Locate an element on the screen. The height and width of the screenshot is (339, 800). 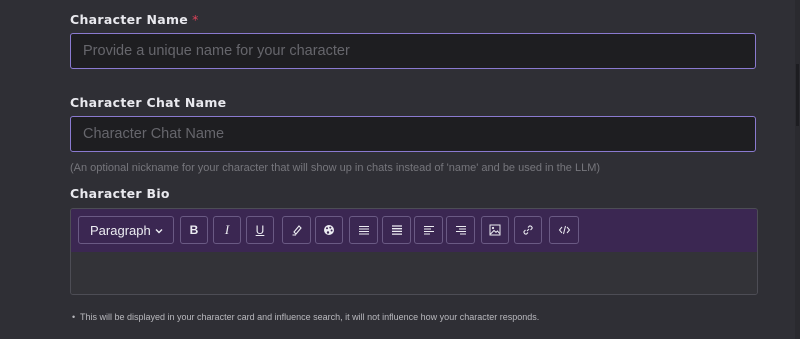
italic-button: I is located at coordinates (227, 230).